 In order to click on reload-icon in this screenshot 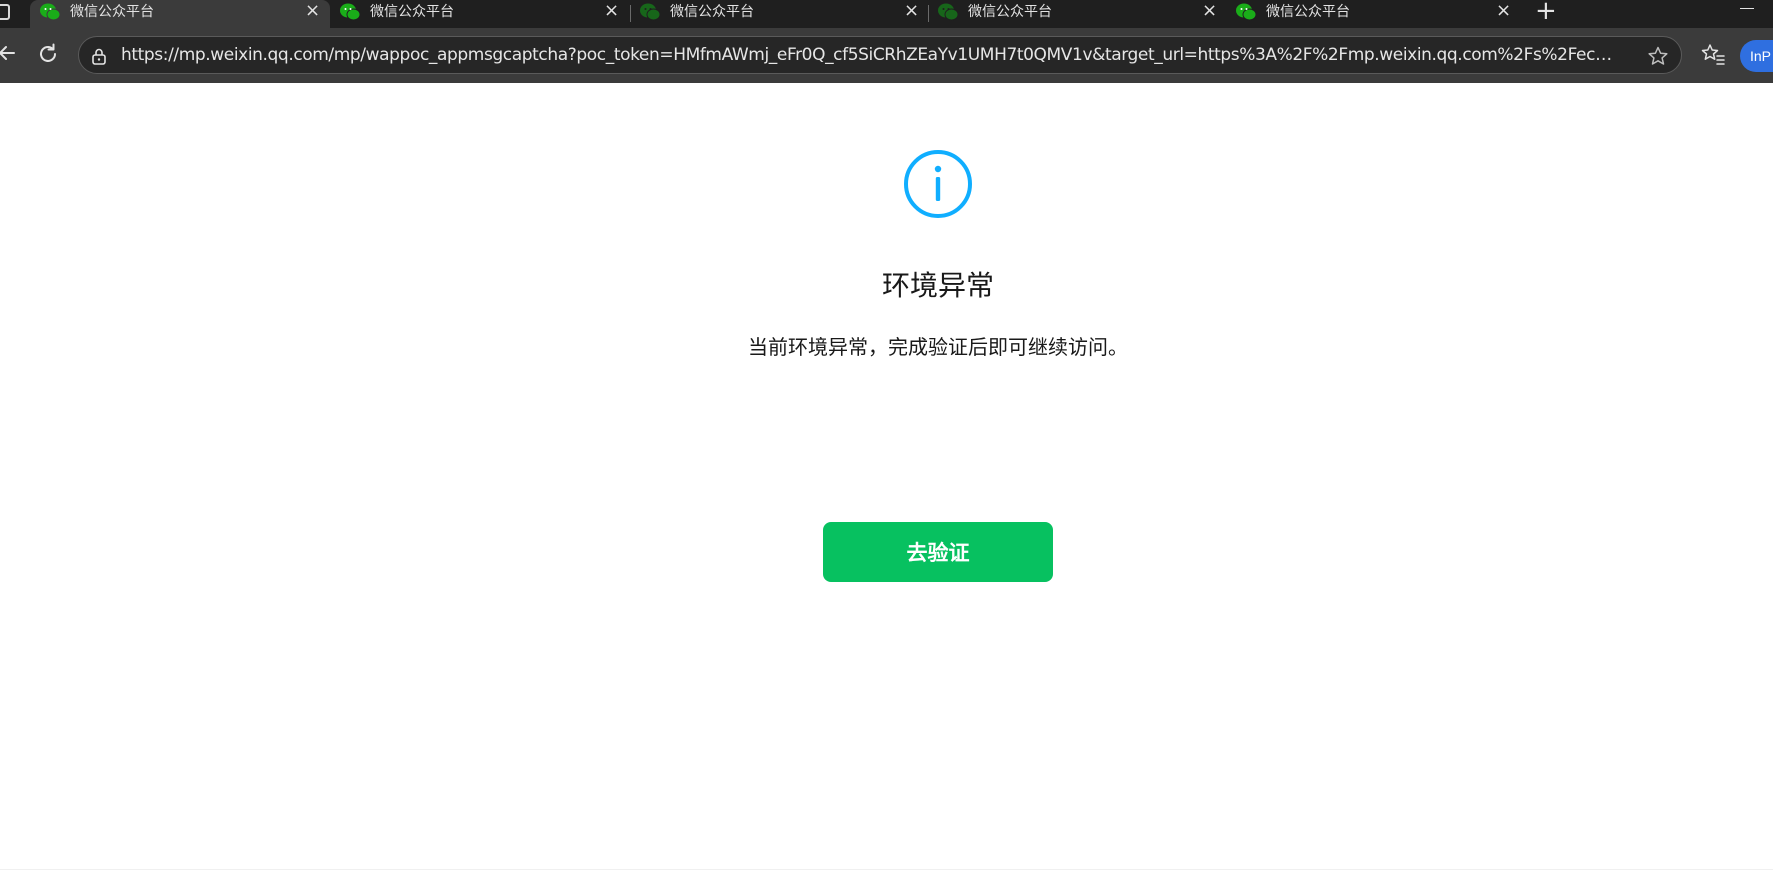, I will do `click(48, 54)`.